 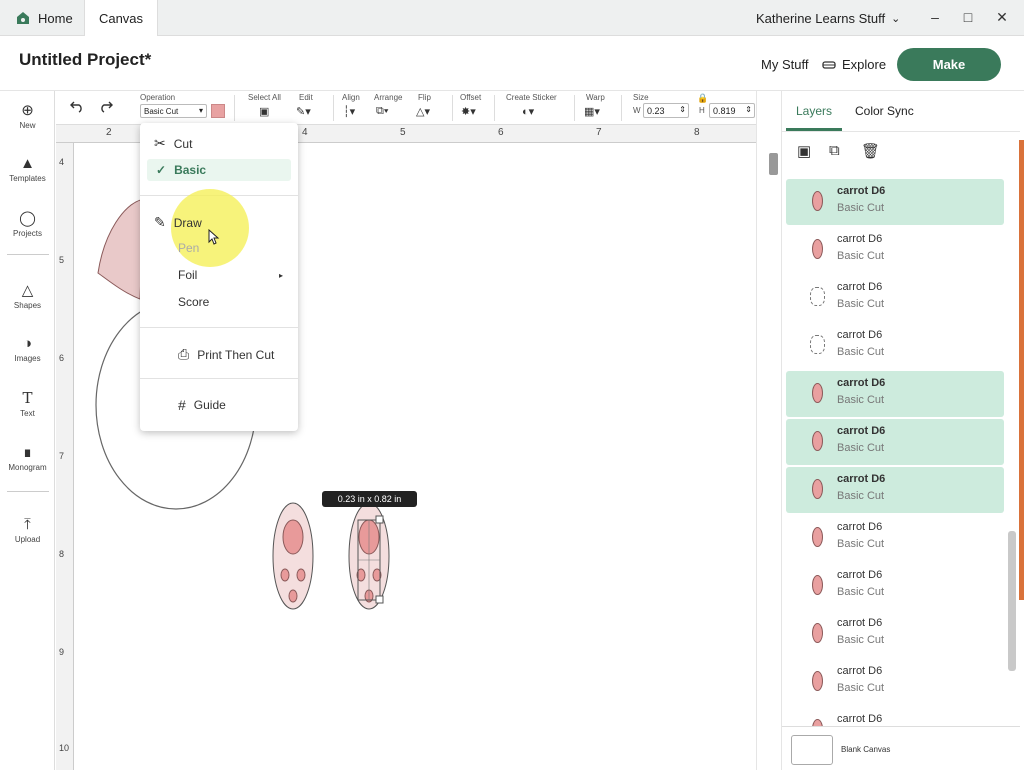 I want to click on select-all-icon: ▣, so click(x=264, y=111).